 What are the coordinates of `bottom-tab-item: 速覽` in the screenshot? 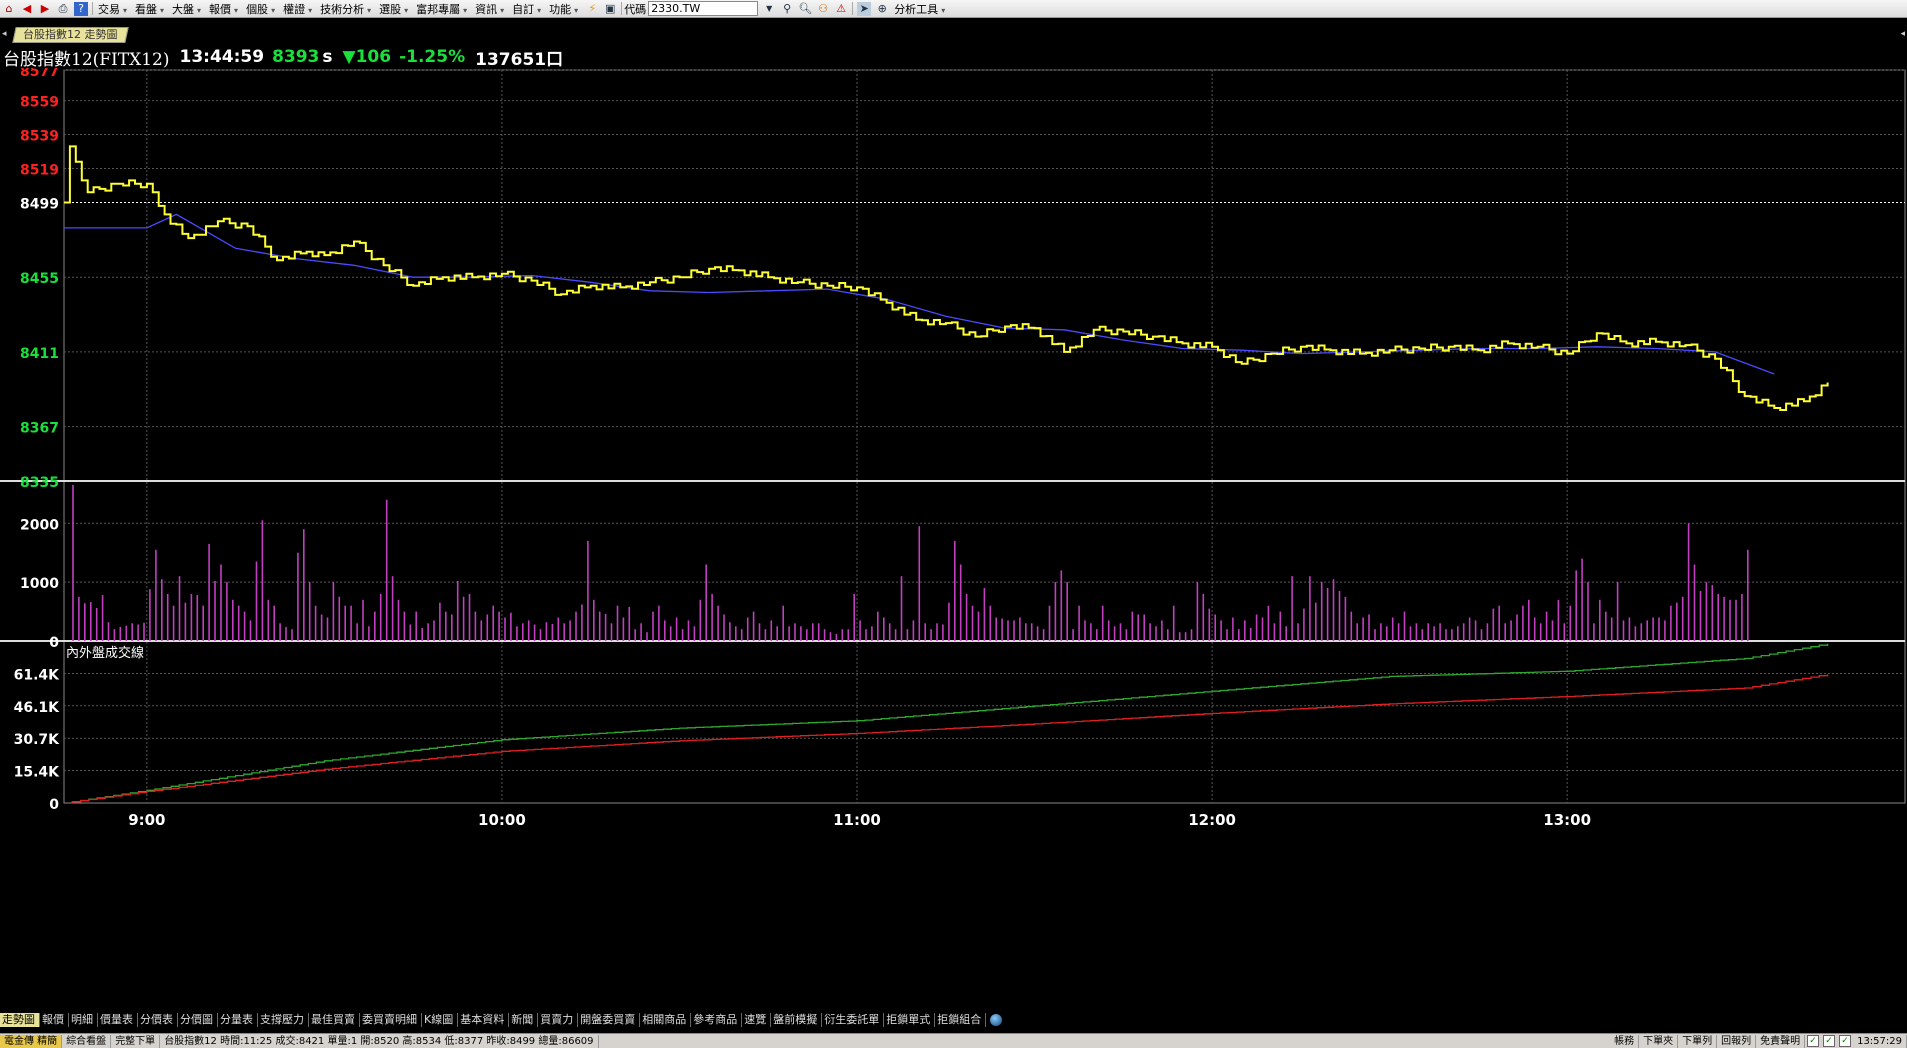 It's located at (757, 1020).